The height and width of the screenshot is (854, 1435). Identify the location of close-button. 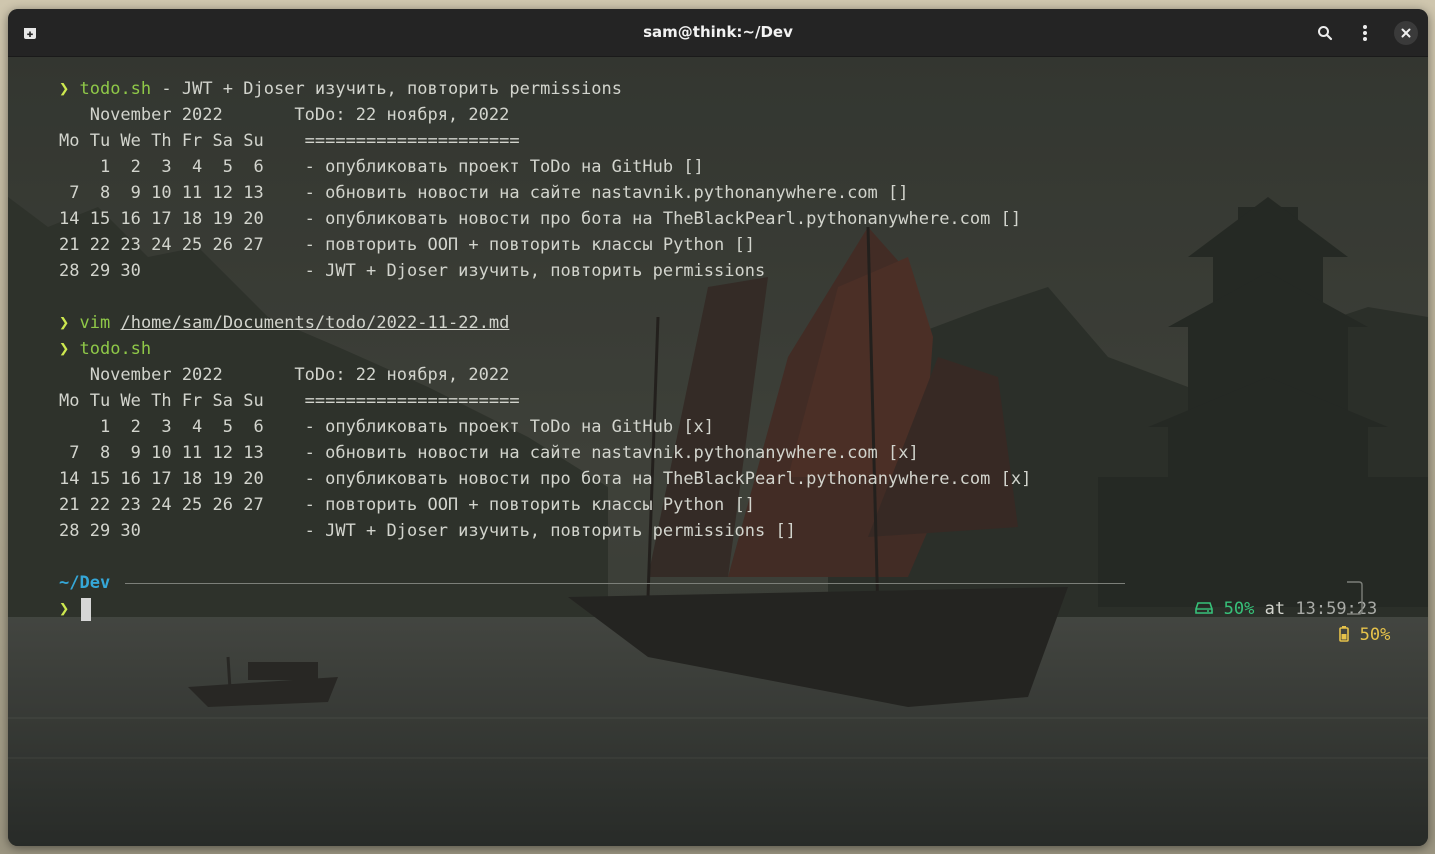
(1406, 32).